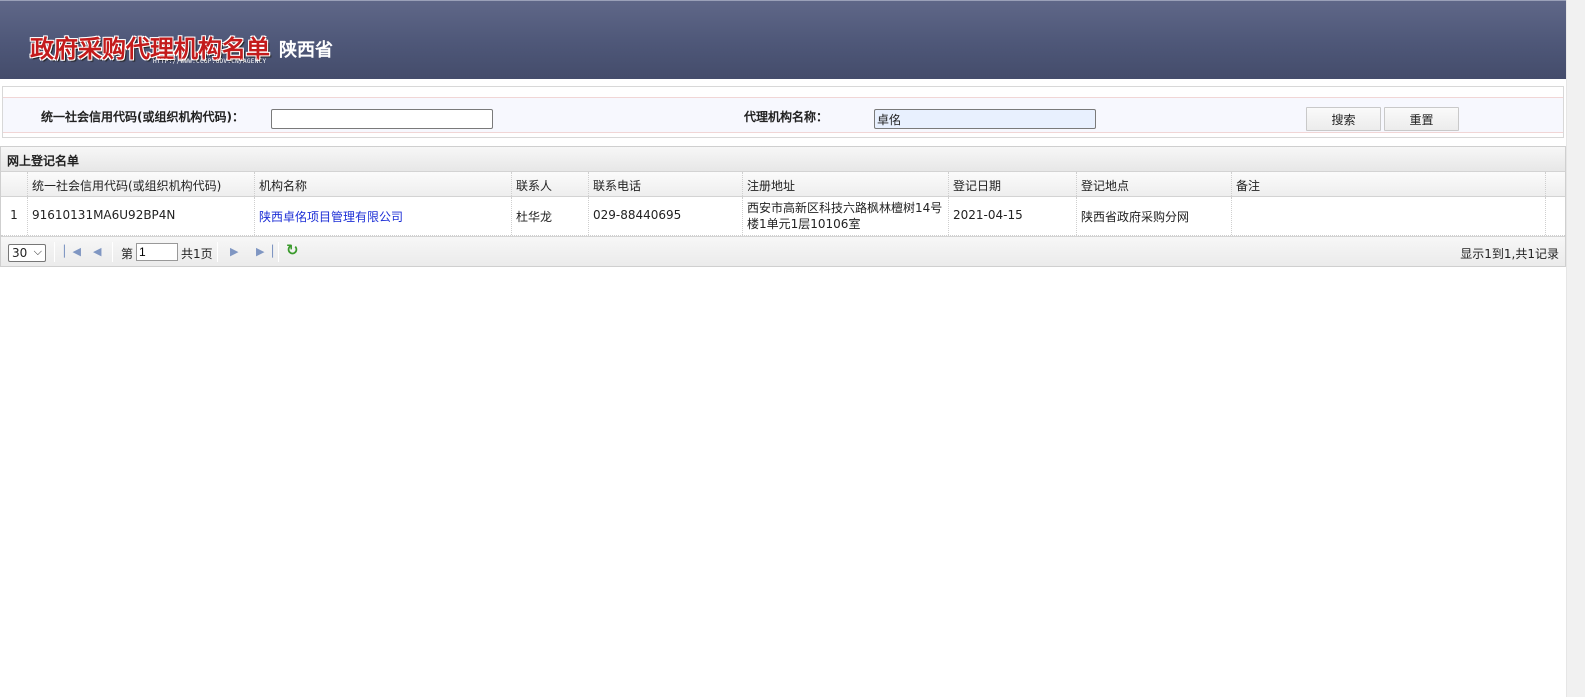  I want to click on page-prefix: 第, so click(127, 254).